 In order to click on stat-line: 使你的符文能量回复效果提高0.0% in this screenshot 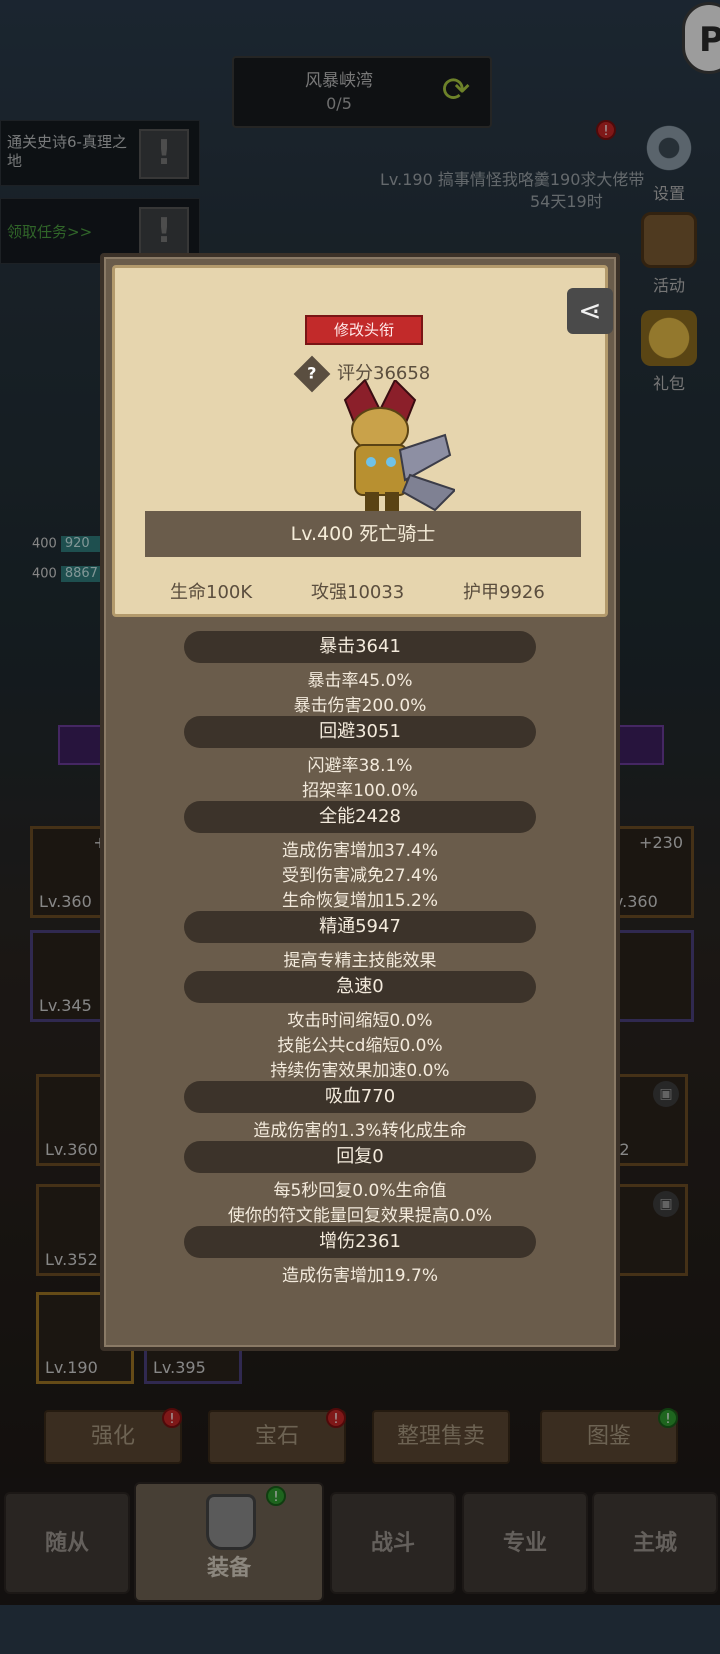, I will do `click(360, 1216)`.